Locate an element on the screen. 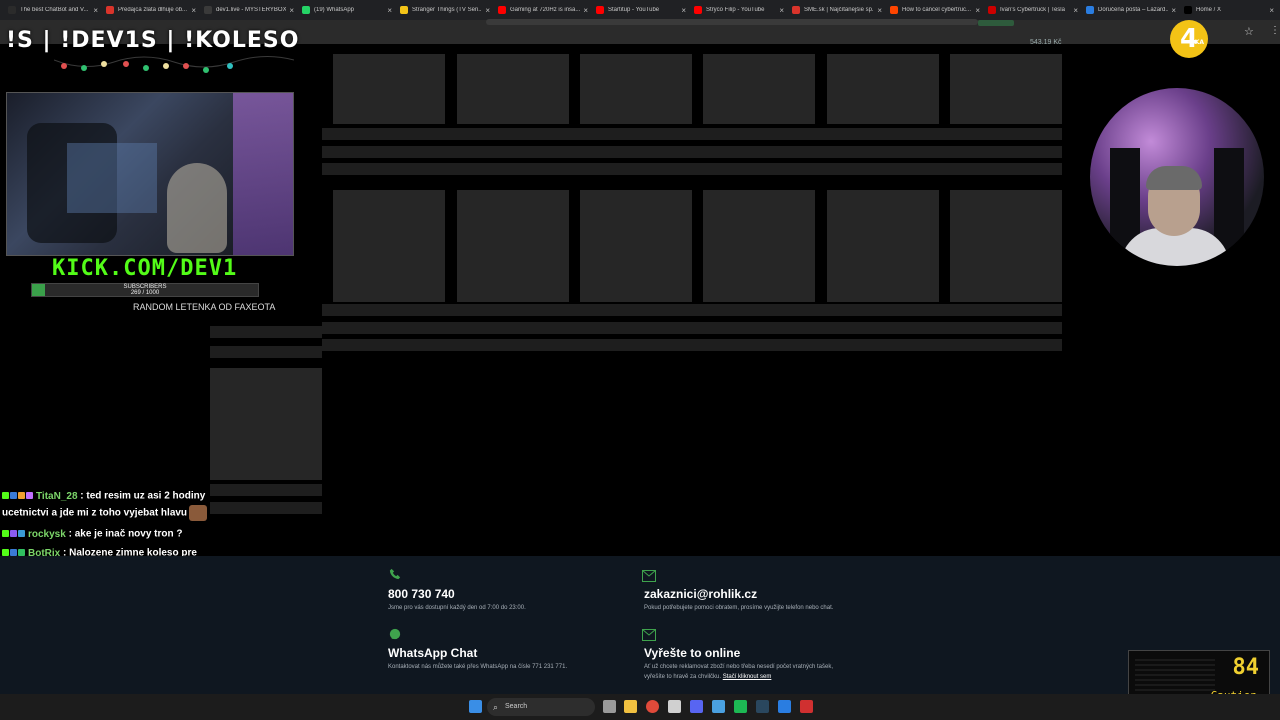  browser-tab: SME.sk | Najčítanejšie sp... × is located at coordinates (837, 10).